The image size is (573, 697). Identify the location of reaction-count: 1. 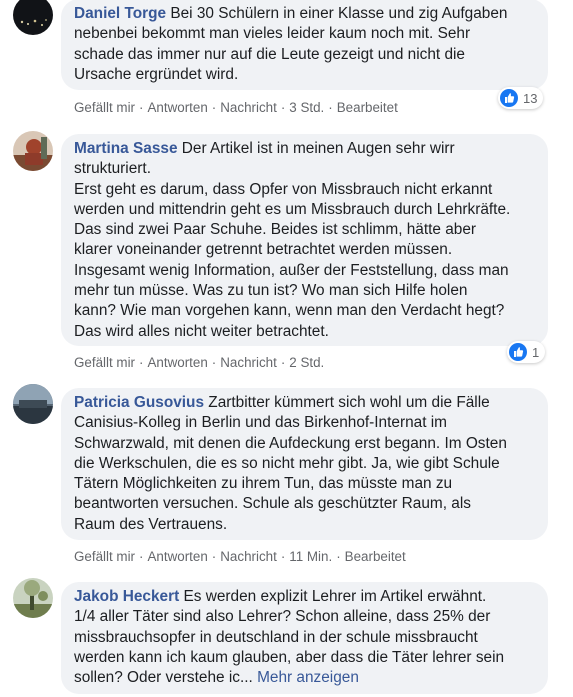
(536, 352).